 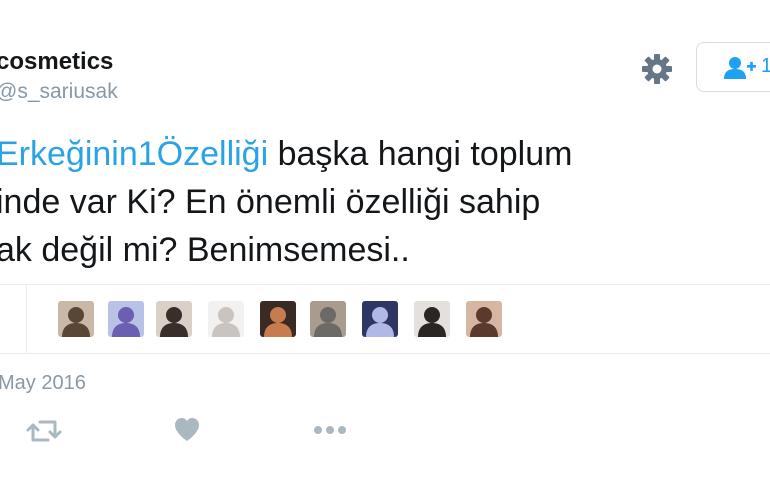 I want to click on follow-count: 1, so click(x=765, y=66).